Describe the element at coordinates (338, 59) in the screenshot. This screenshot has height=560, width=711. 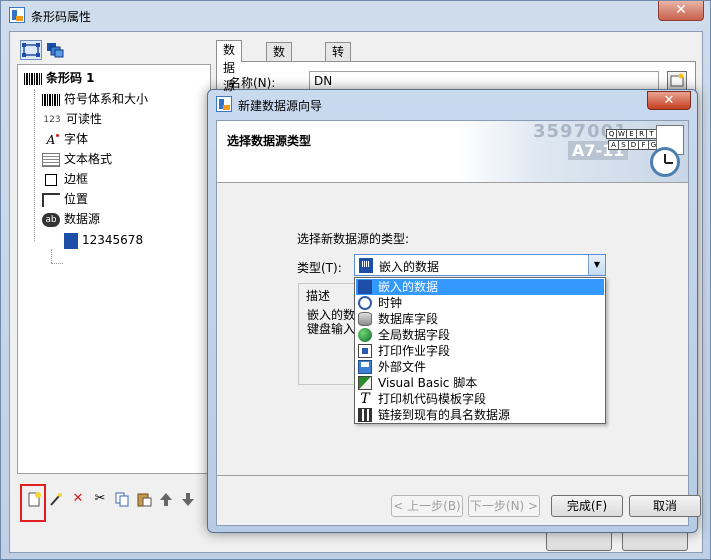
I see `tab-transform: 转换` at that location.